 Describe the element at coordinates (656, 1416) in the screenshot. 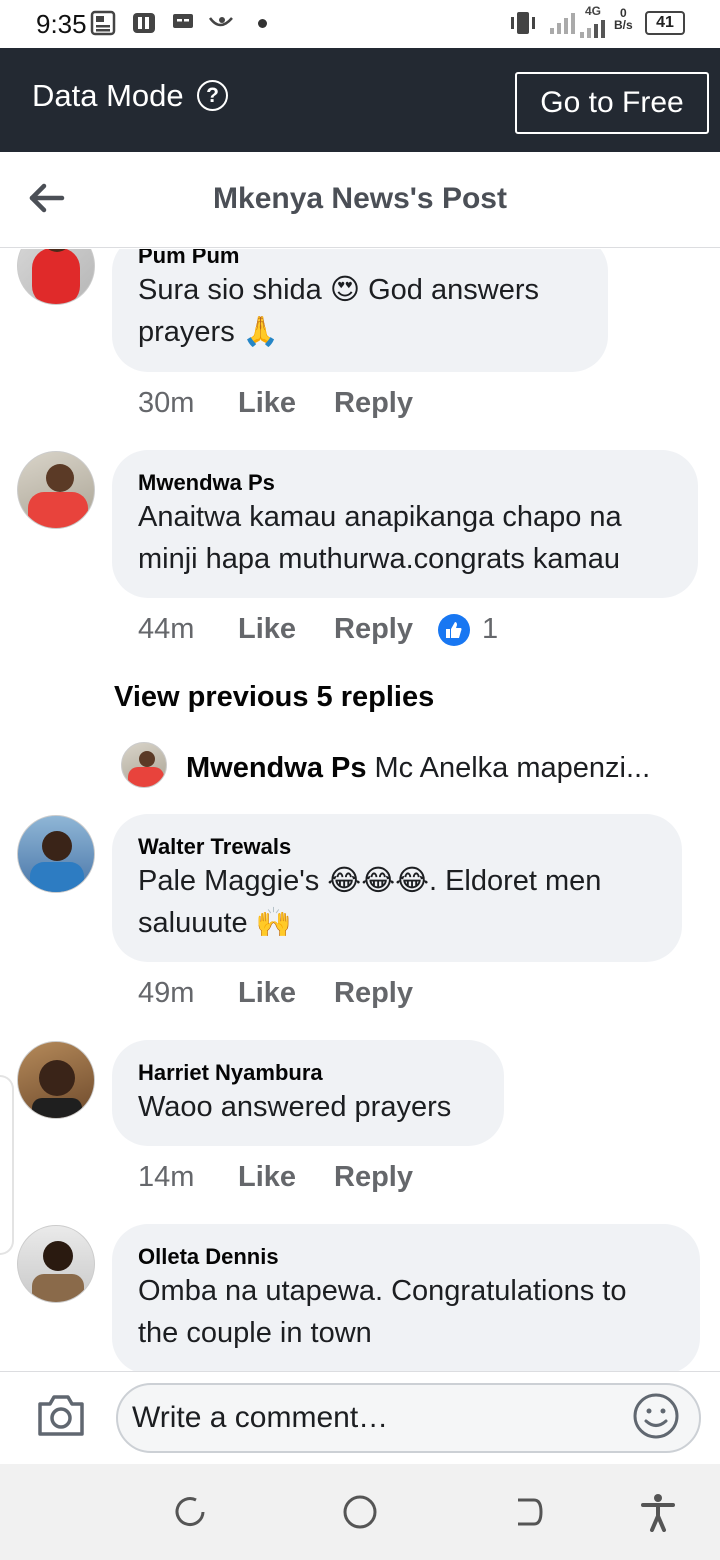

I see `smiley-icon` at that location.